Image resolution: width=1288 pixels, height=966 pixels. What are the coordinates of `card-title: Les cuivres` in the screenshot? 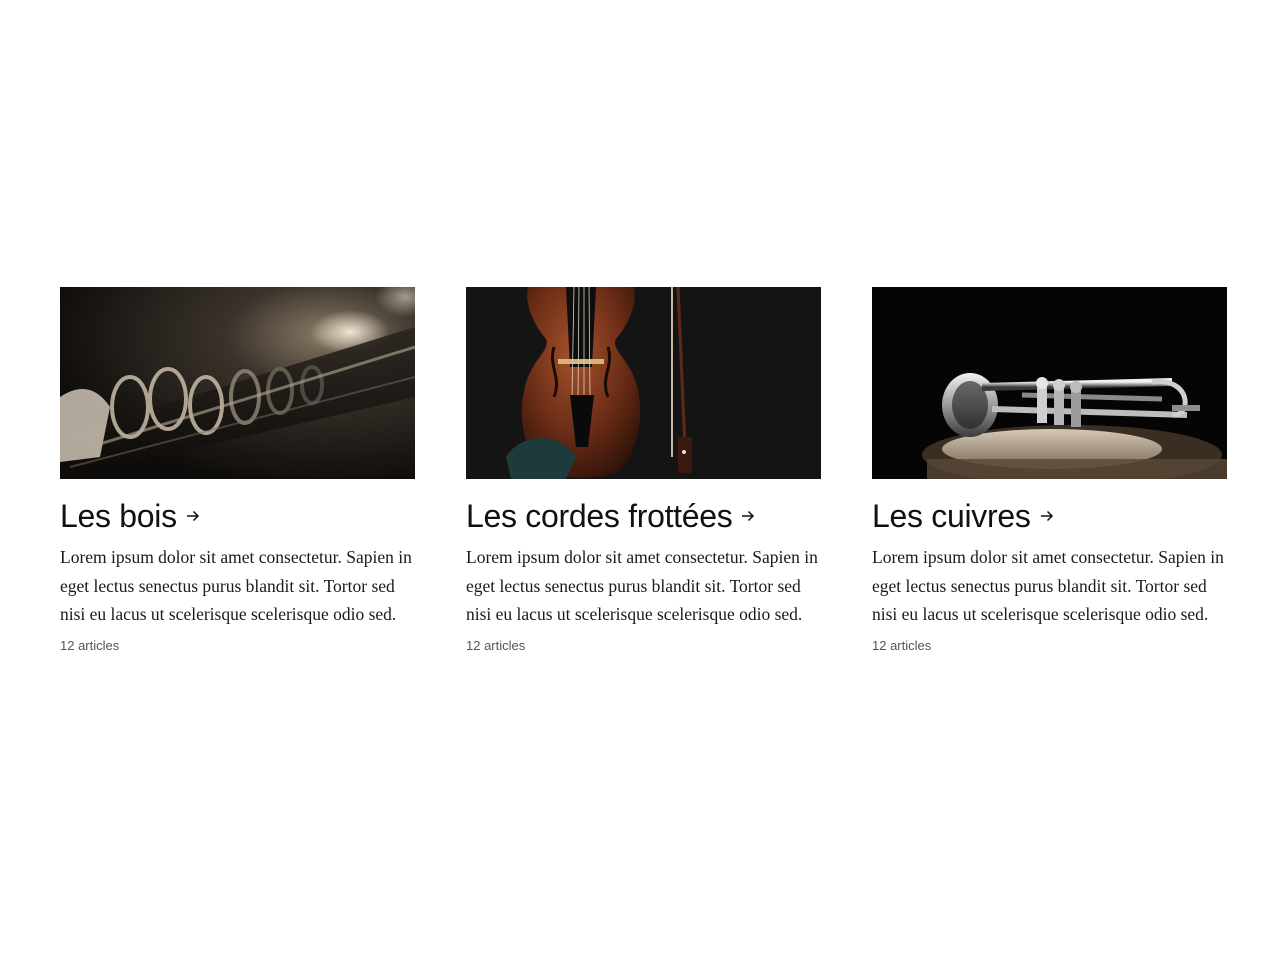 It's located at (951, 516).